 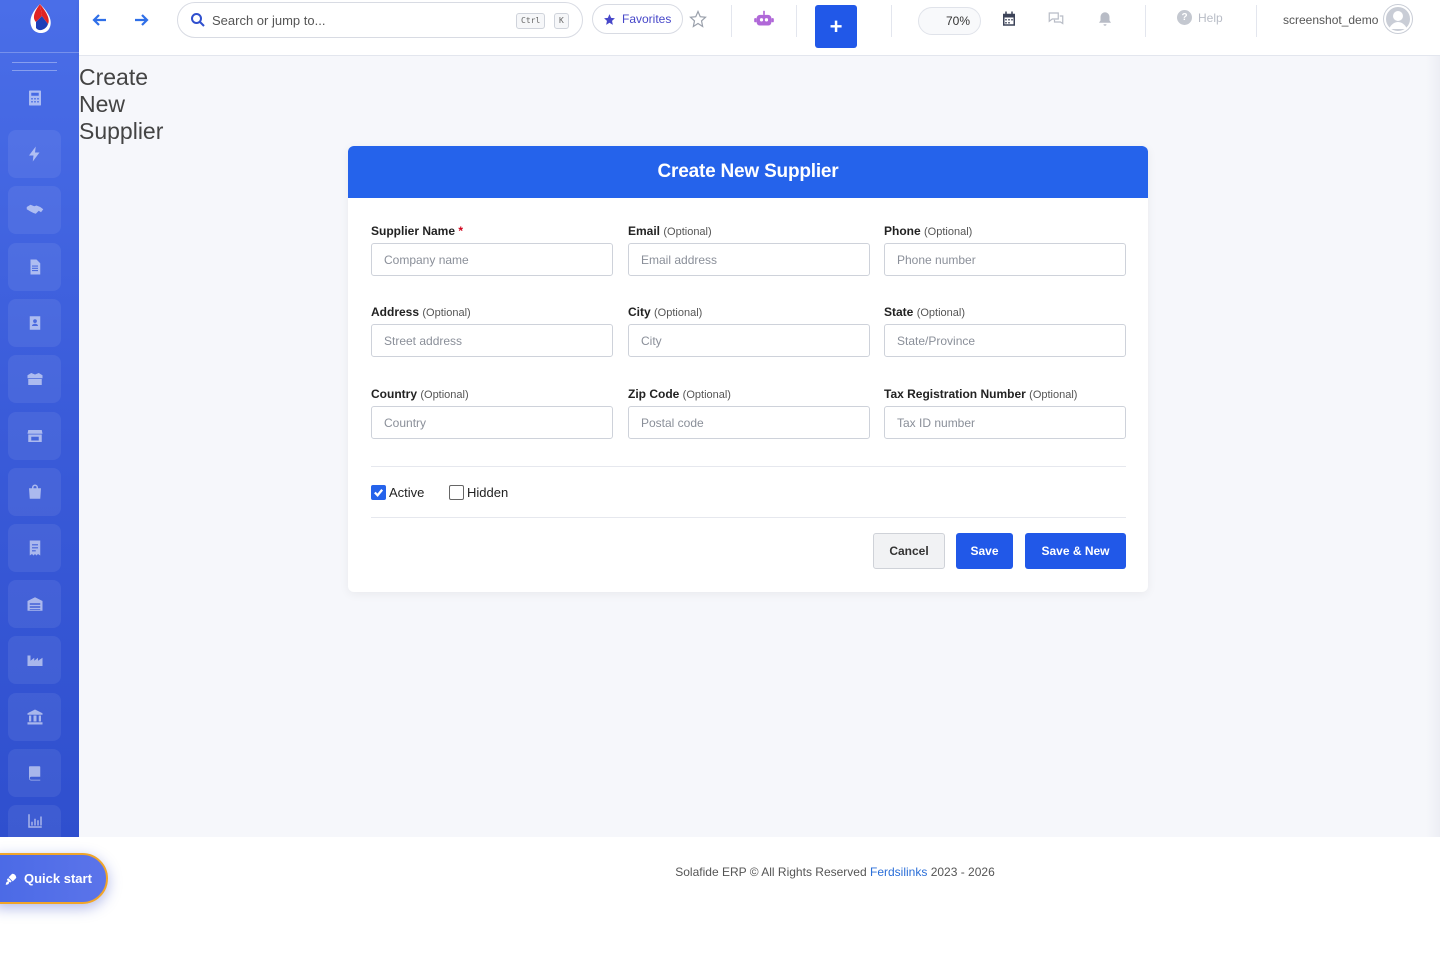 I want to click on sidebar, so click(x=39, y=418).